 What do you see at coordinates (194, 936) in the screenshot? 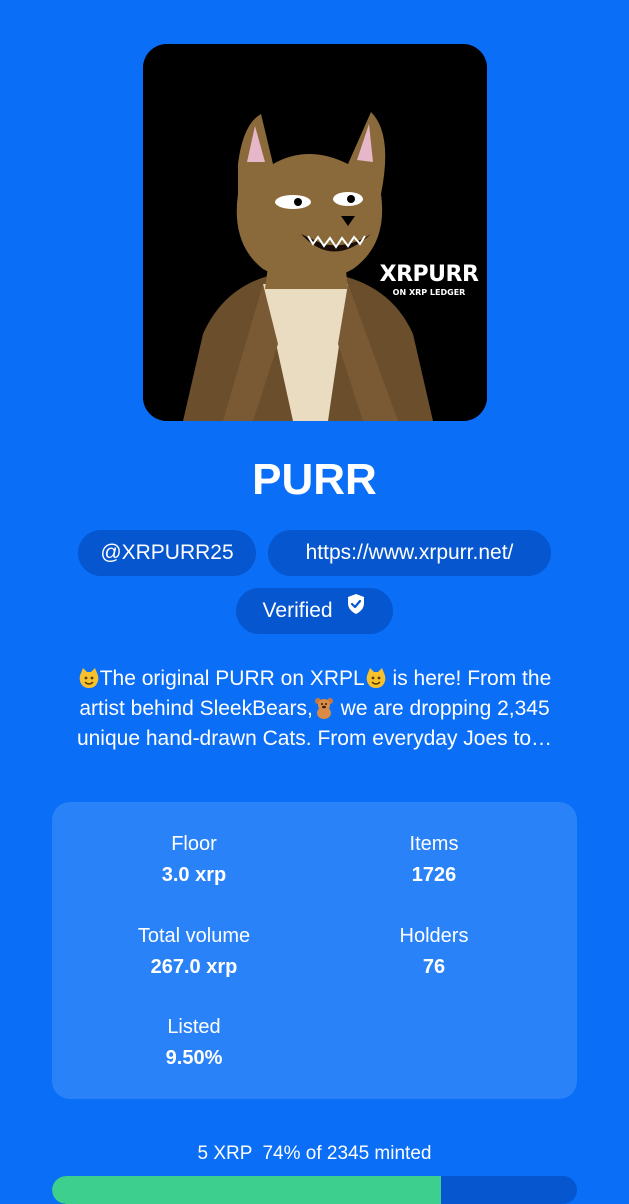
I see `stat-total-volume-label: Total volume` at bounding box center [194, 936].